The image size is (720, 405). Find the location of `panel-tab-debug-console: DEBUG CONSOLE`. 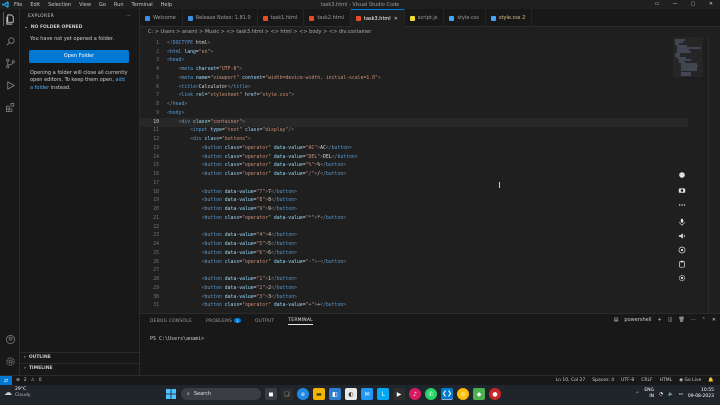

panel-tab-debug-console: DEBUG CONSOLE is located at coordinates (171, 321).